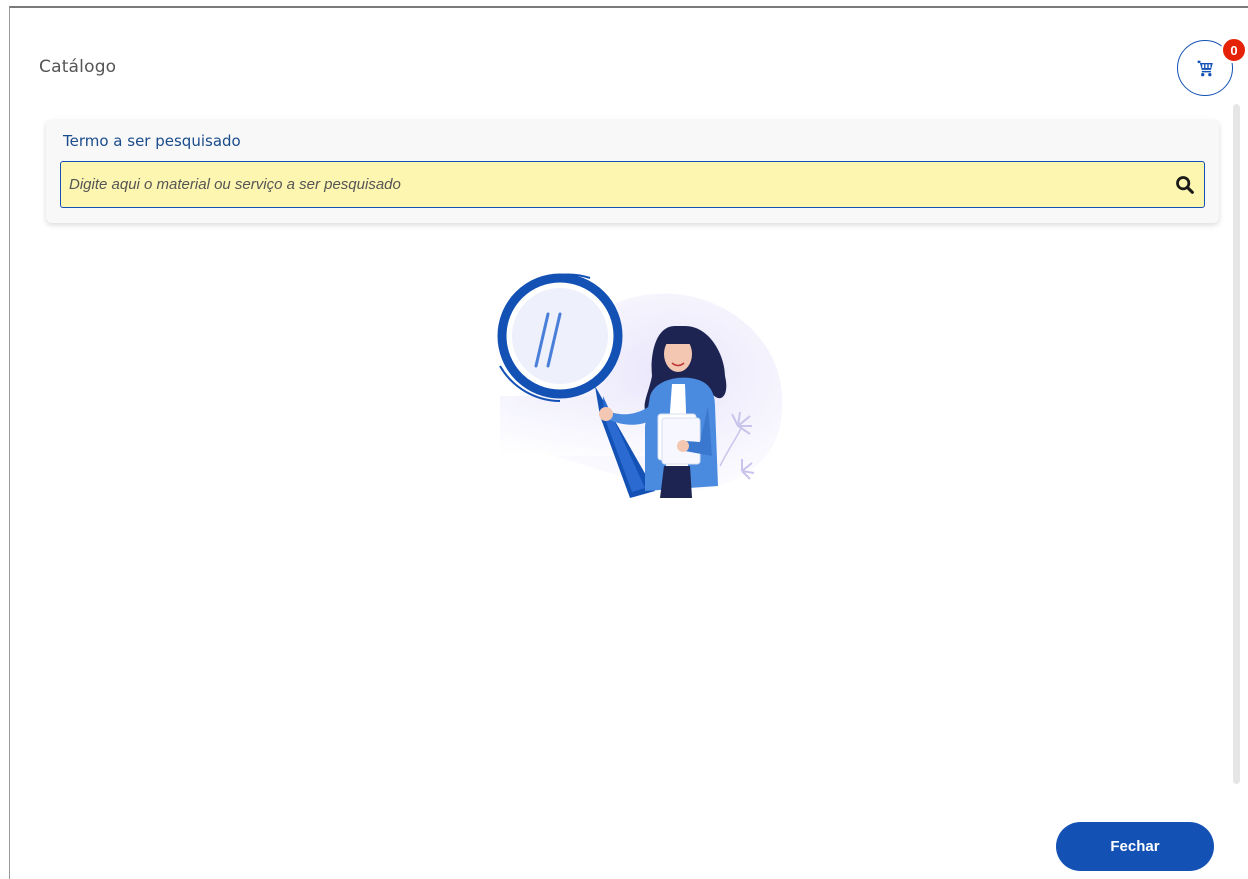 Image resolution: width=1248 pixels, height=879 pixels. I want to click on search-icon, so click(1185, 185).